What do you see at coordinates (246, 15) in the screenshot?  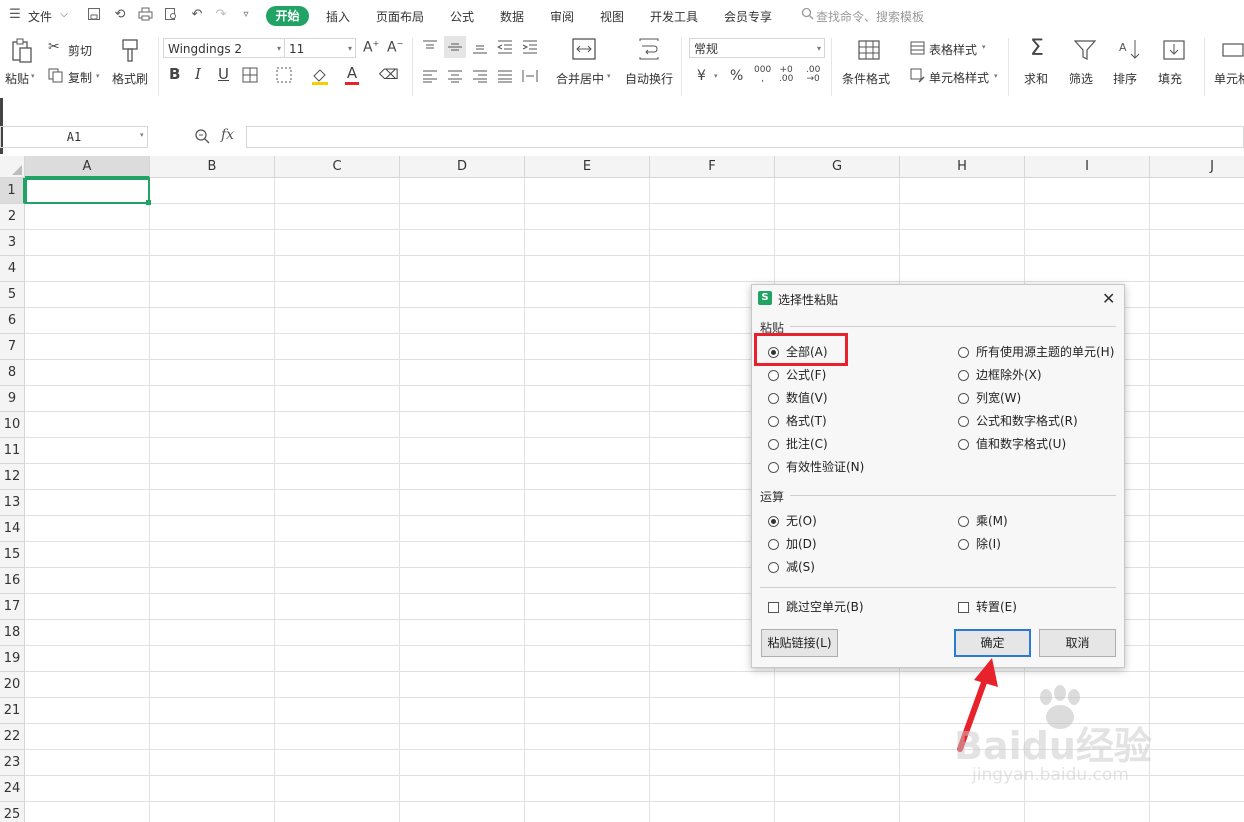 I see `customize-dropdown-icon: ▿` at bounding box center [246, 15].